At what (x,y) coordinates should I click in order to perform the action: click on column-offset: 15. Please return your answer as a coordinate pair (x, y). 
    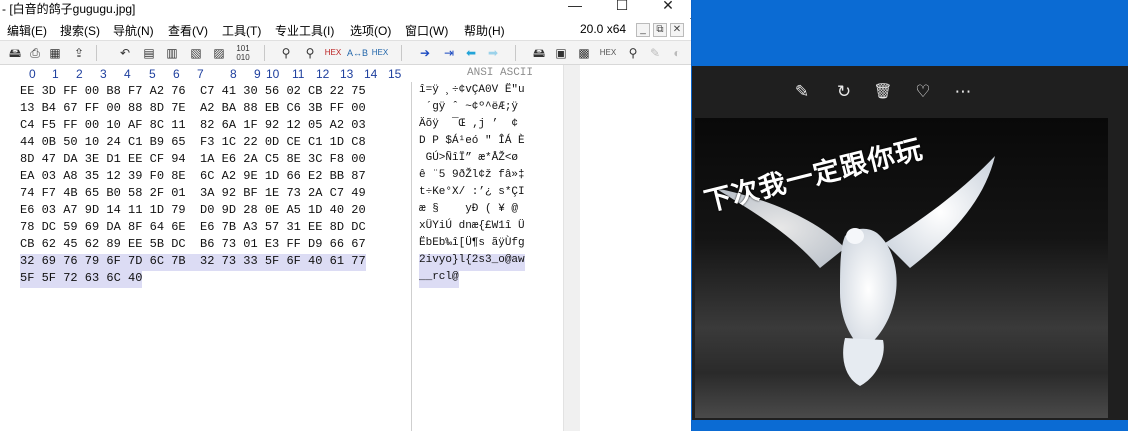
    Looking at the image, I should click on (395, 74).